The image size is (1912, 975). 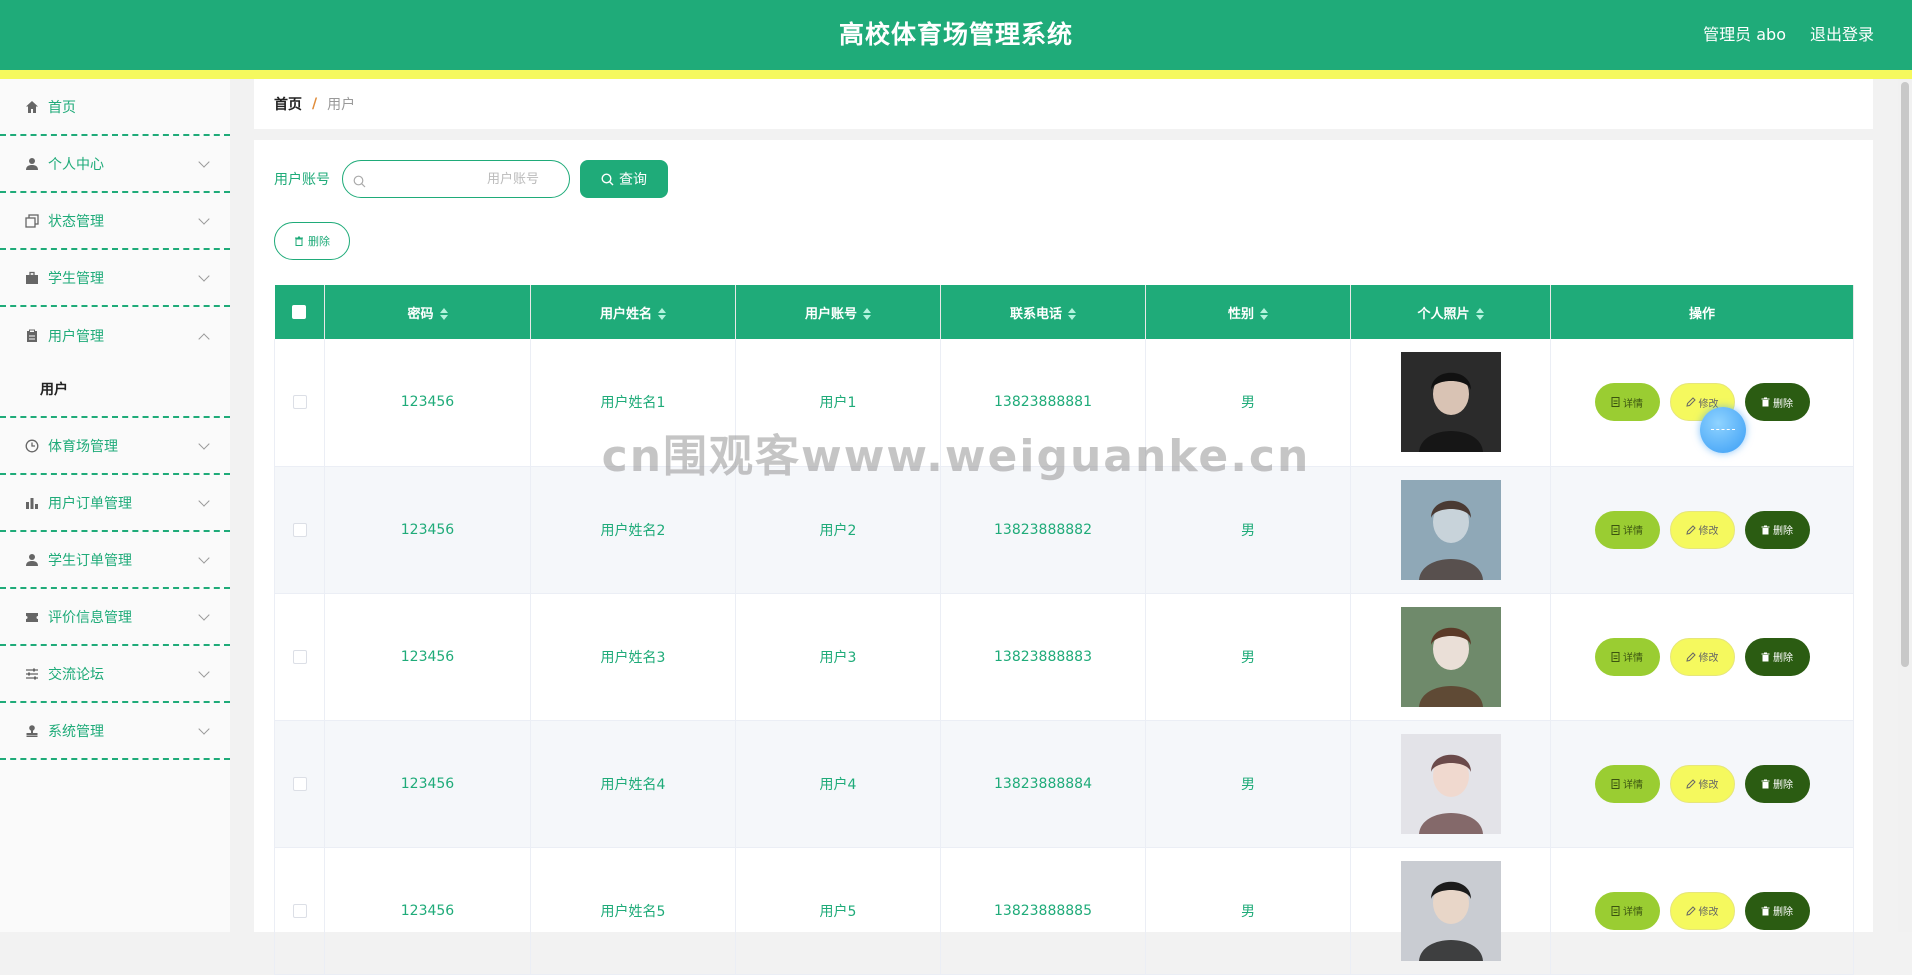 I want to click on table-header-row: 密码 用户姓名 用户账号 联系电话 性别 个人照片 操作, so click(x=1064, y=312).